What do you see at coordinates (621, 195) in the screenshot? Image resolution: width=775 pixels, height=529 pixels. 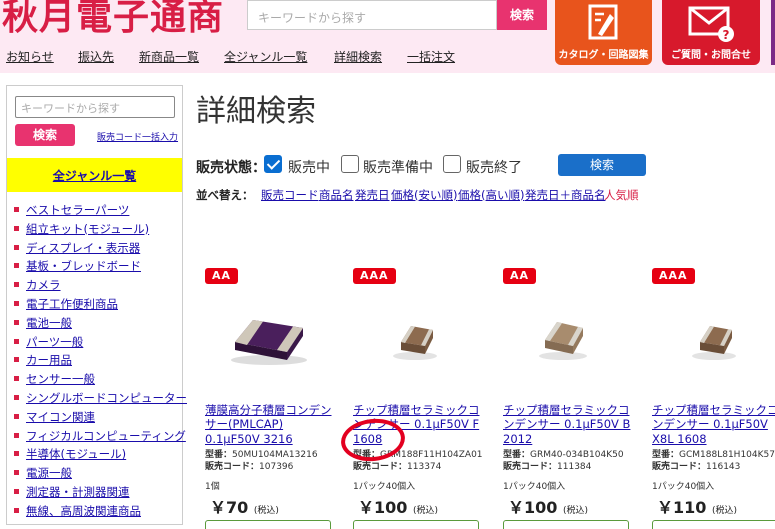 I see `sort-by-popularity: 人気順` at bounding box center [621, 195].